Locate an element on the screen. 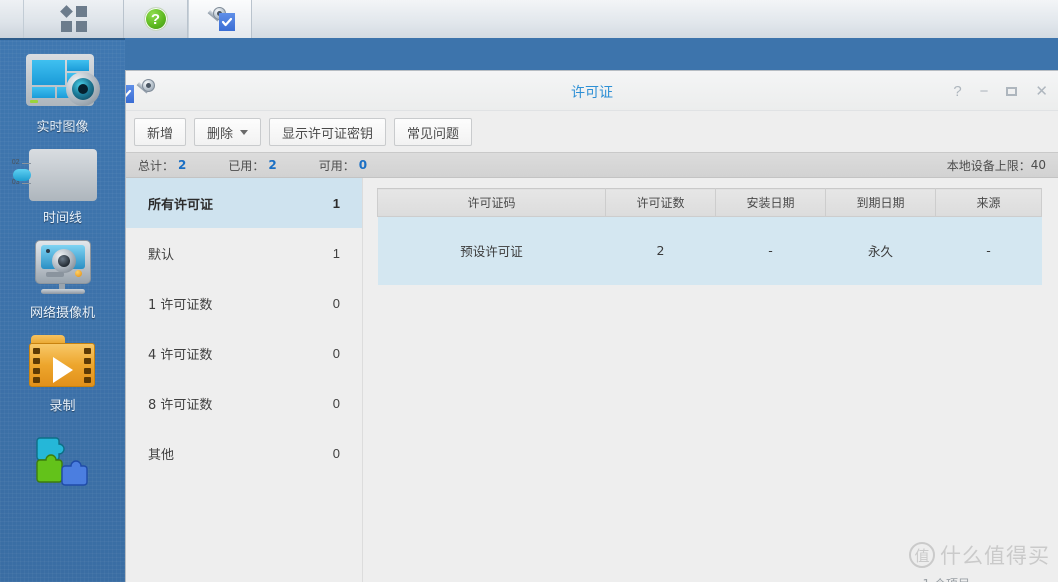 This screenshot has height=582, width=1058. column-header-install-date: 安装日期 is located at coordinates (770, 202).